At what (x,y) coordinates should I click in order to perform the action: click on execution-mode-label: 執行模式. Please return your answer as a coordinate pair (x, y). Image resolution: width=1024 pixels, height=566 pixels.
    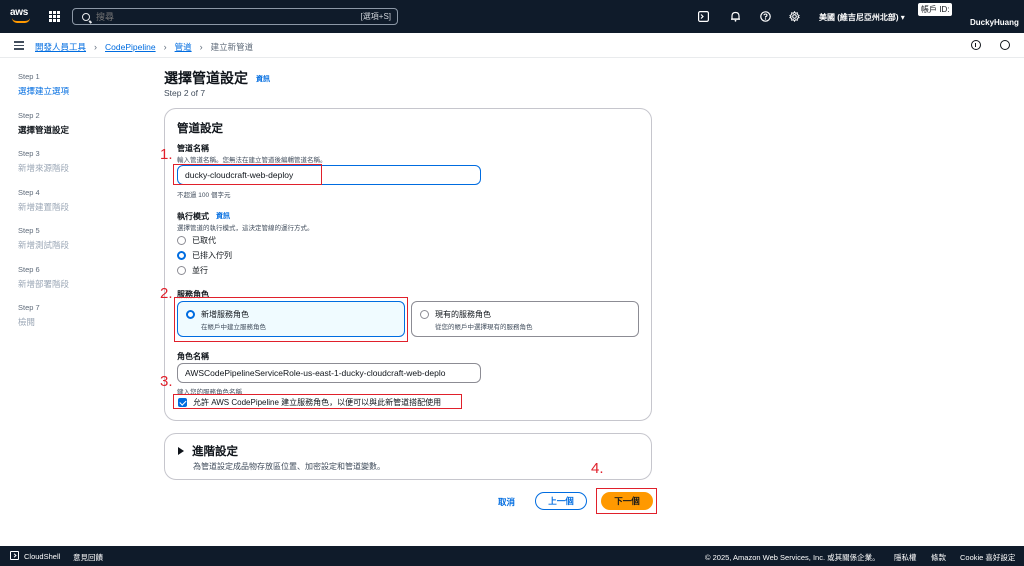
    Looking at the image, I should click on (193, 216).